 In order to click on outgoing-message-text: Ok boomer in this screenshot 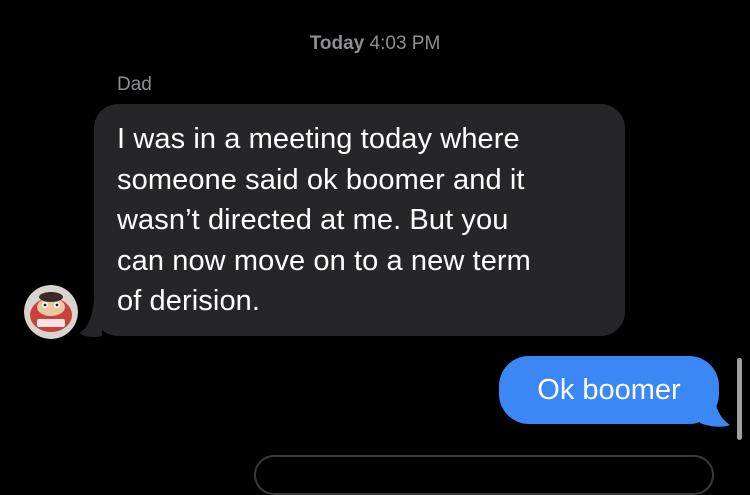, I will do `click(609, 390)`.